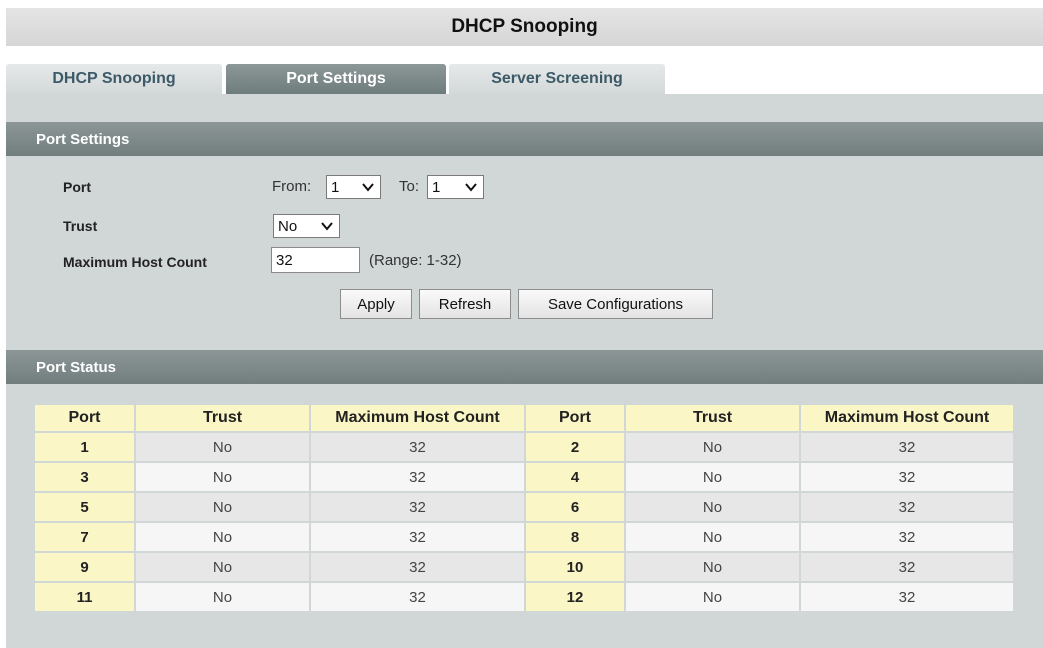  I want to click on port-cell: 3, so click(85, 477).